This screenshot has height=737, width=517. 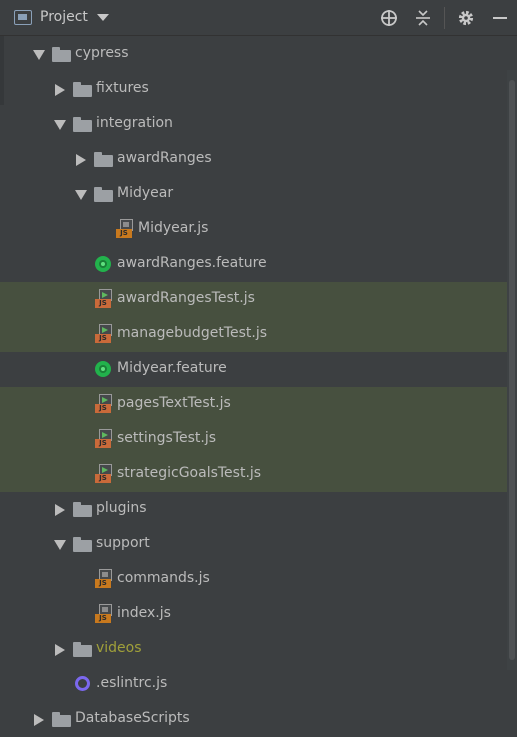 I want to click on tree-node-label: managebudgetTest.js, so click(x=192, y=333).